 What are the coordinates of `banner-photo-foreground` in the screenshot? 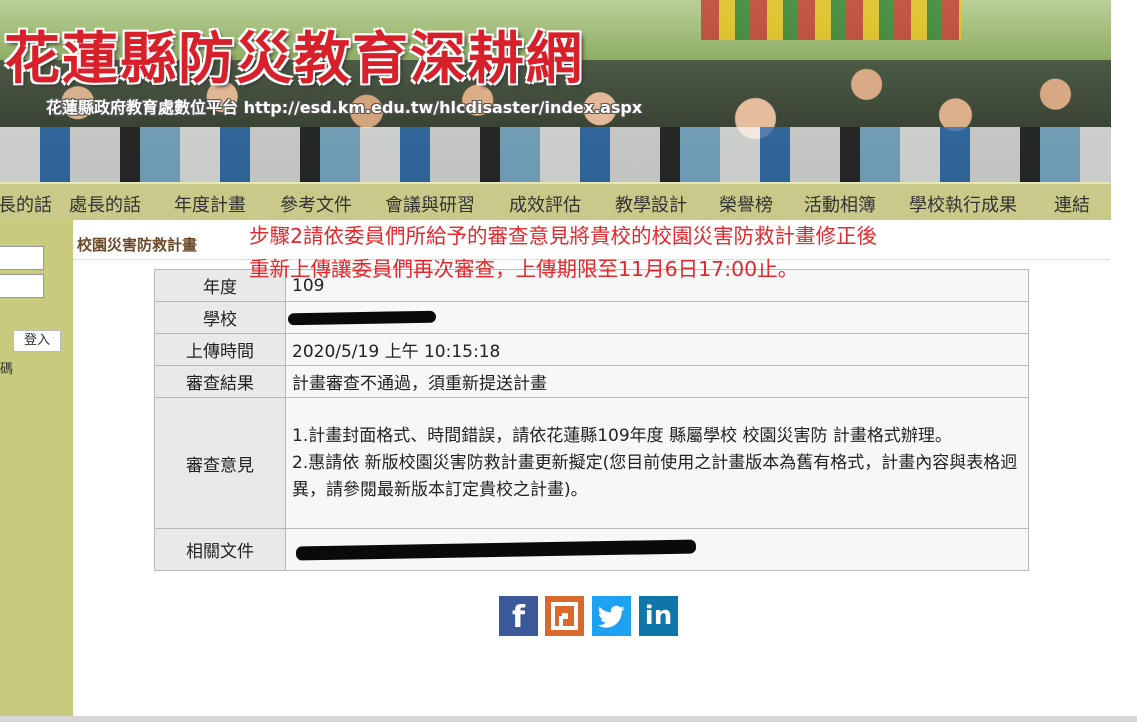 It's located at (555, 154).